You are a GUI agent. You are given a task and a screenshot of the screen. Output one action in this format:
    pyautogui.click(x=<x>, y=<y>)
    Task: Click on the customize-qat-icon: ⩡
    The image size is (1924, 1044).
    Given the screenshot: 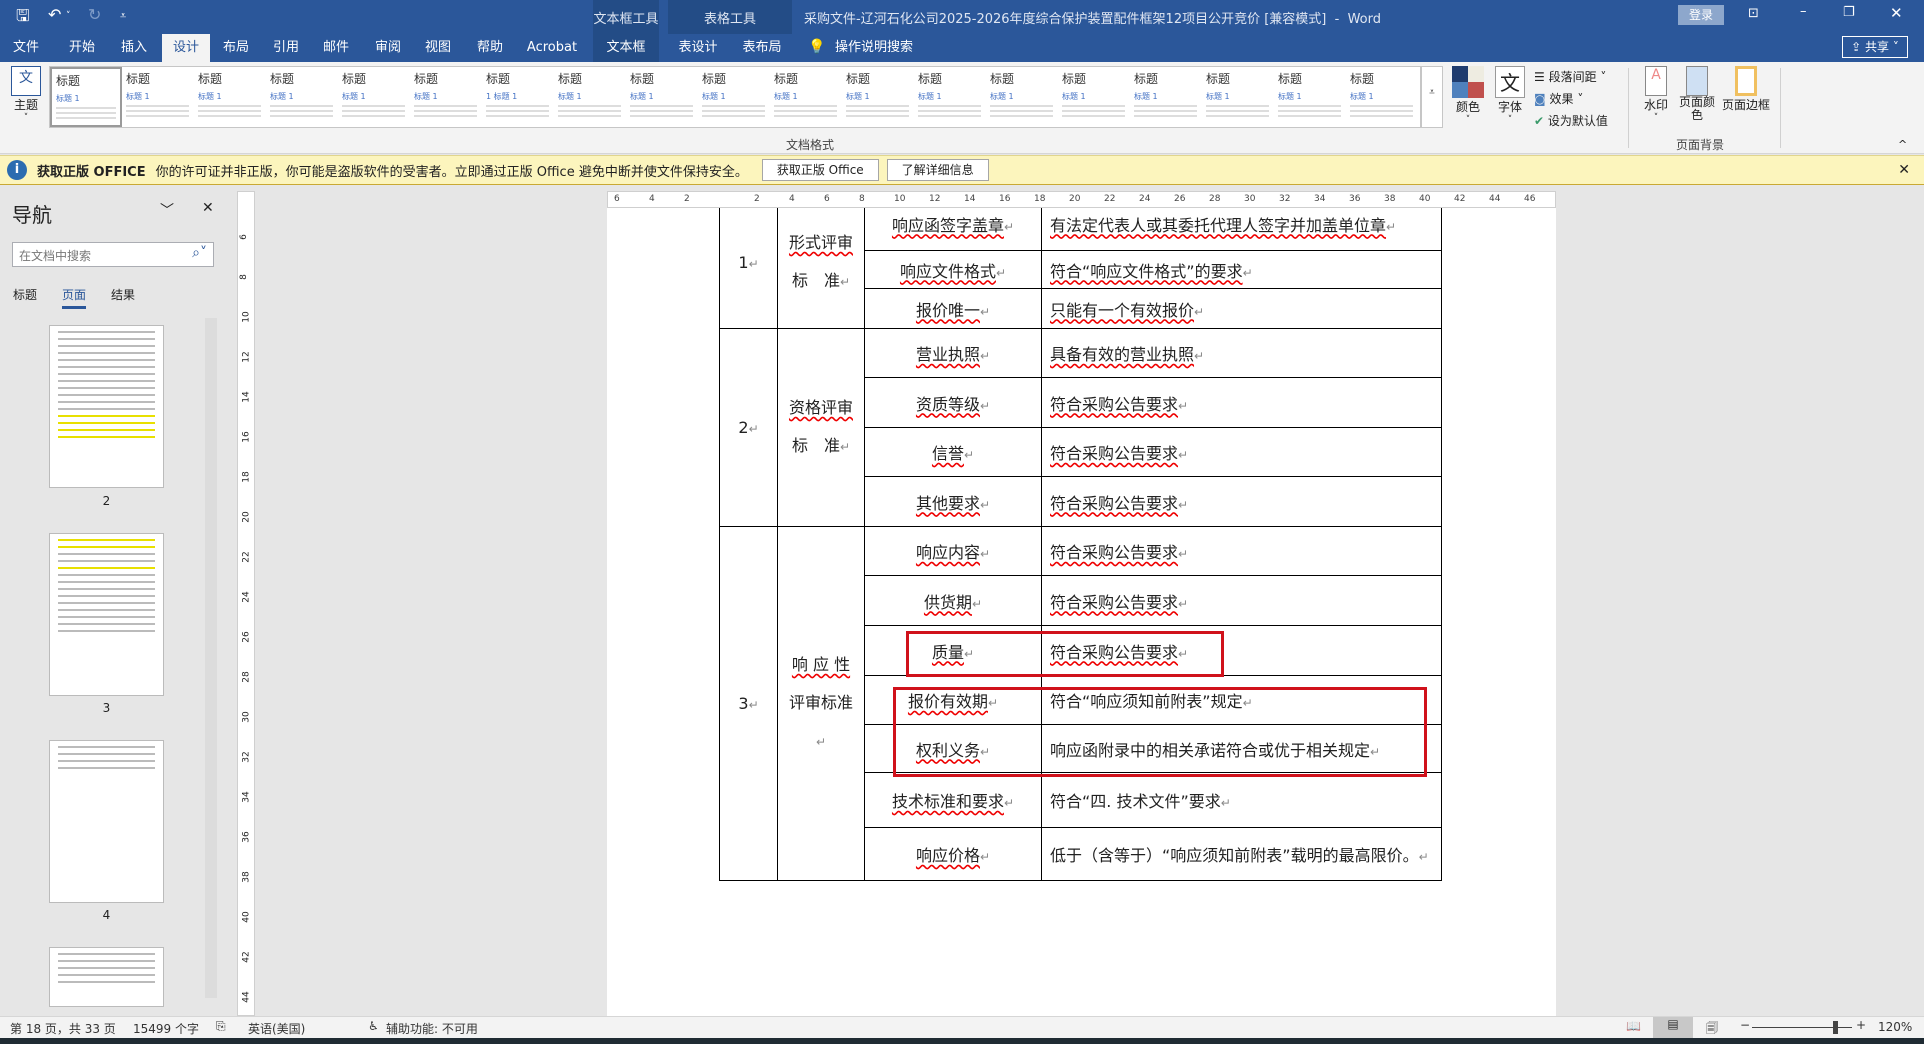 What is the action you would take?
    pyautogui.click(x=123, y=16)
    